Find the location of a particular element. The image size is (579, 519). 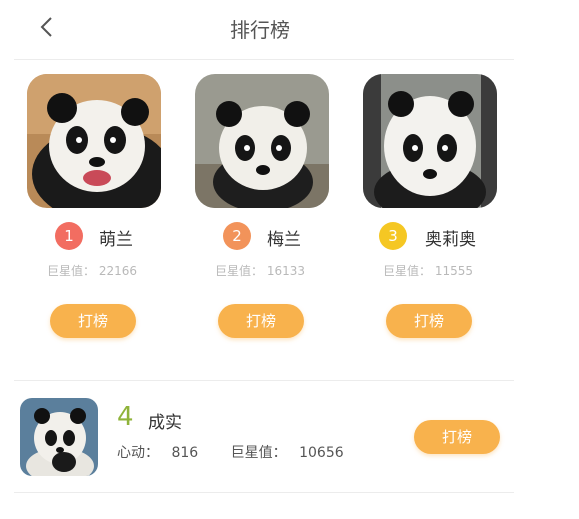

list-divider is located at coordinates (264, 492).